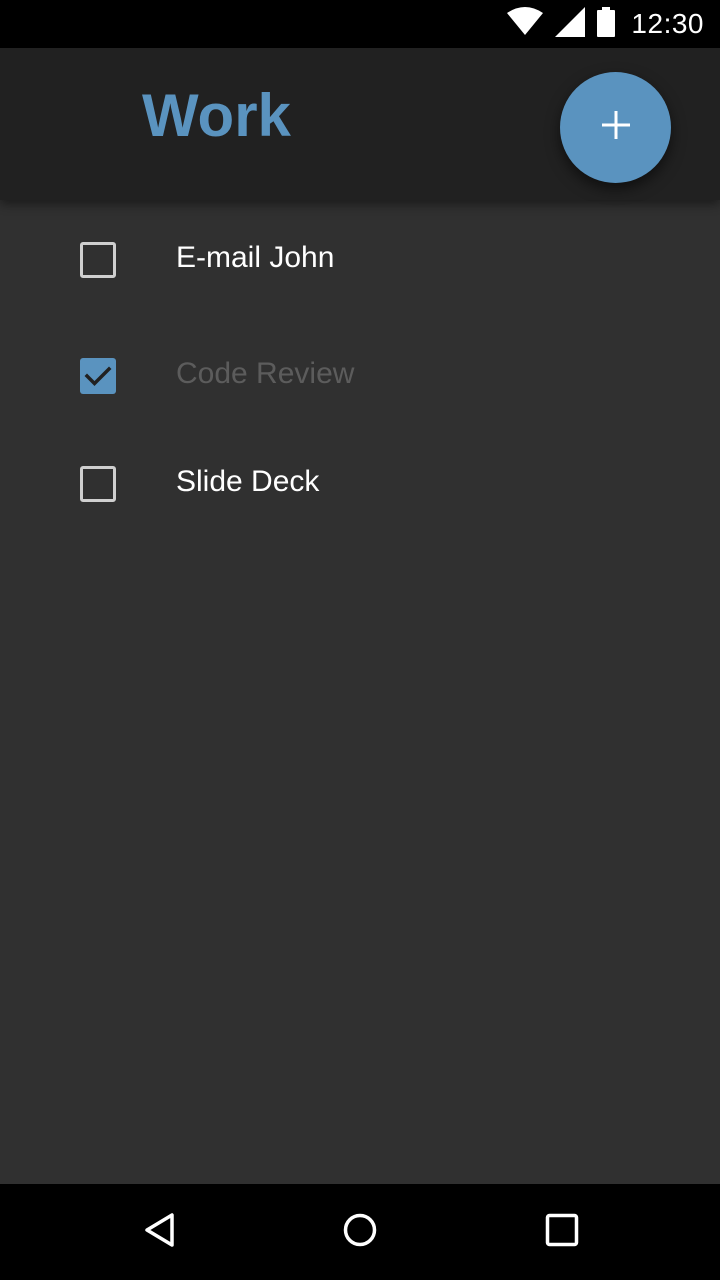 This screenshot has height=1280, width=720. Describe the element at coordinates (248, 481) in the screenshot. I see `task-label: Slide Deck` at that location.